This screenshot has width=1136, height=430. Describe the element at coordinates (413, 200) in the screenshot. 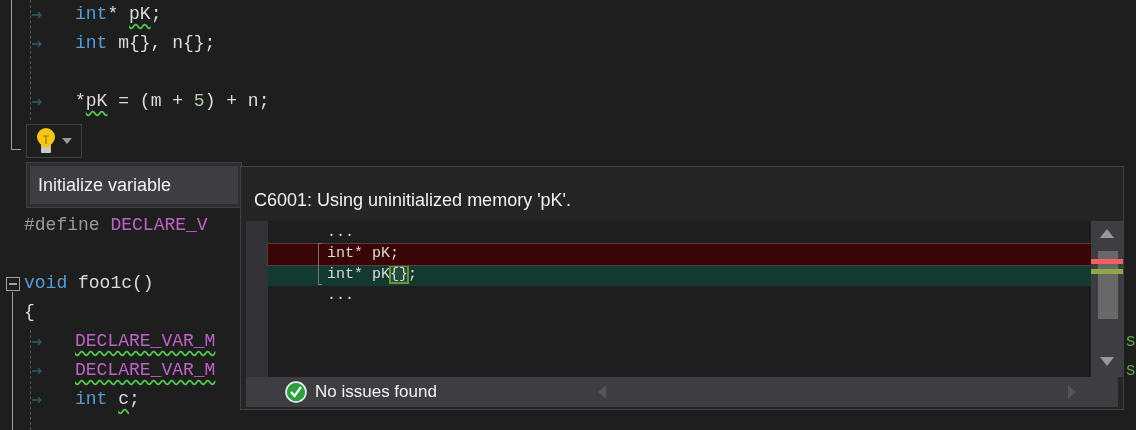

I see `issue-title: C6001: Using uninitialized memory 'pK'.` at that location.